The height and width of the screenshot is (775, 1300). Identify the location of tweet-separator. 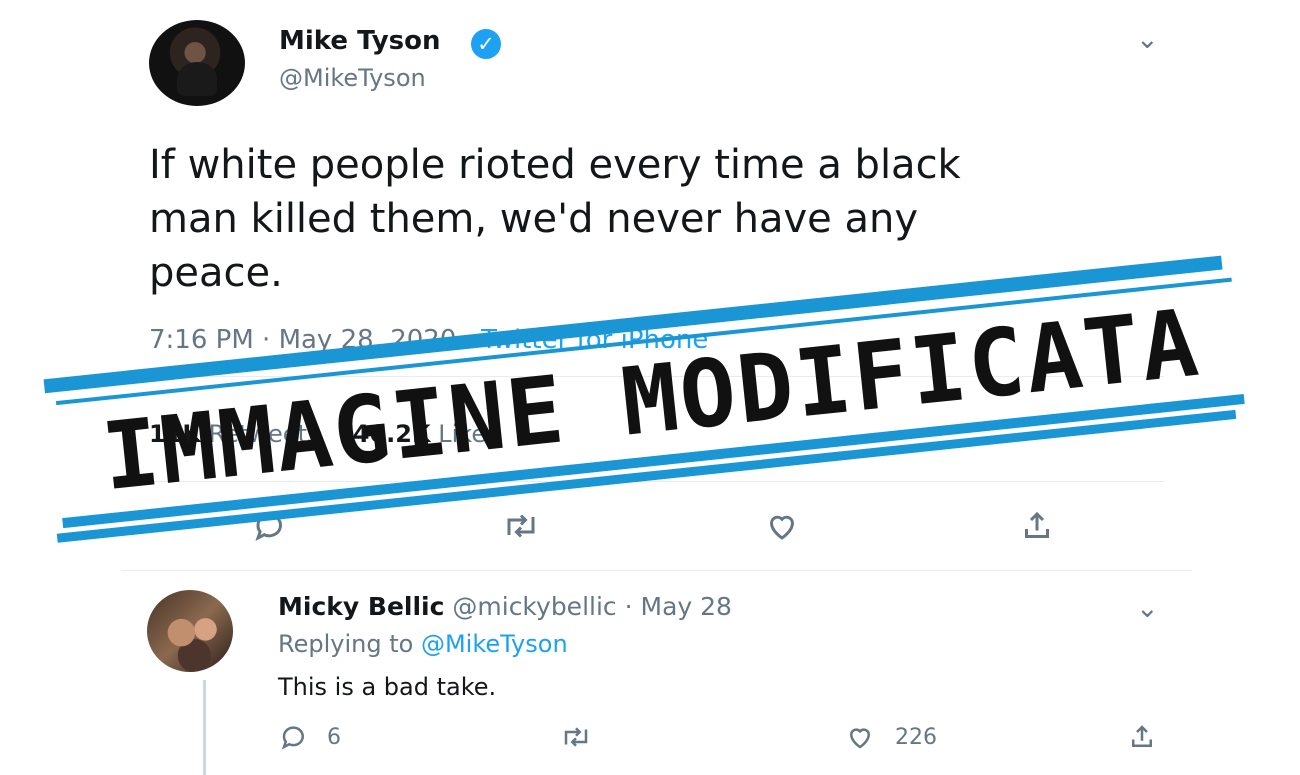
(657, 570).